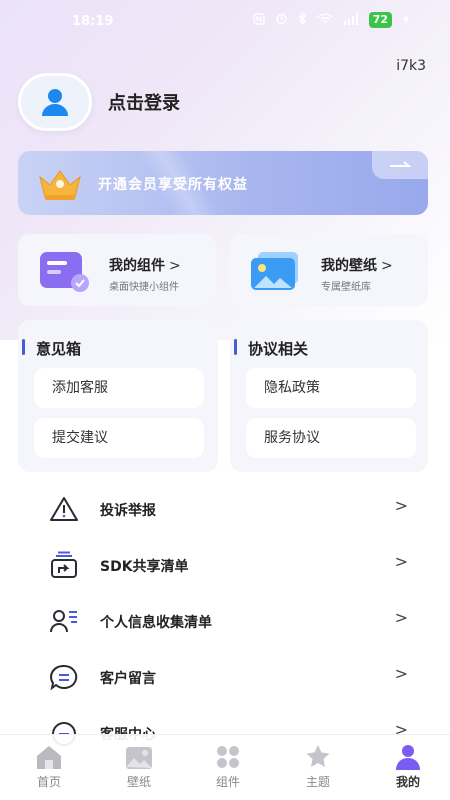  What do you see at coordinates (144, 287) in the screenshot?
I see `my-widgets-subtitle: 桌面快捷小组件` at bounding box center [144, 287].